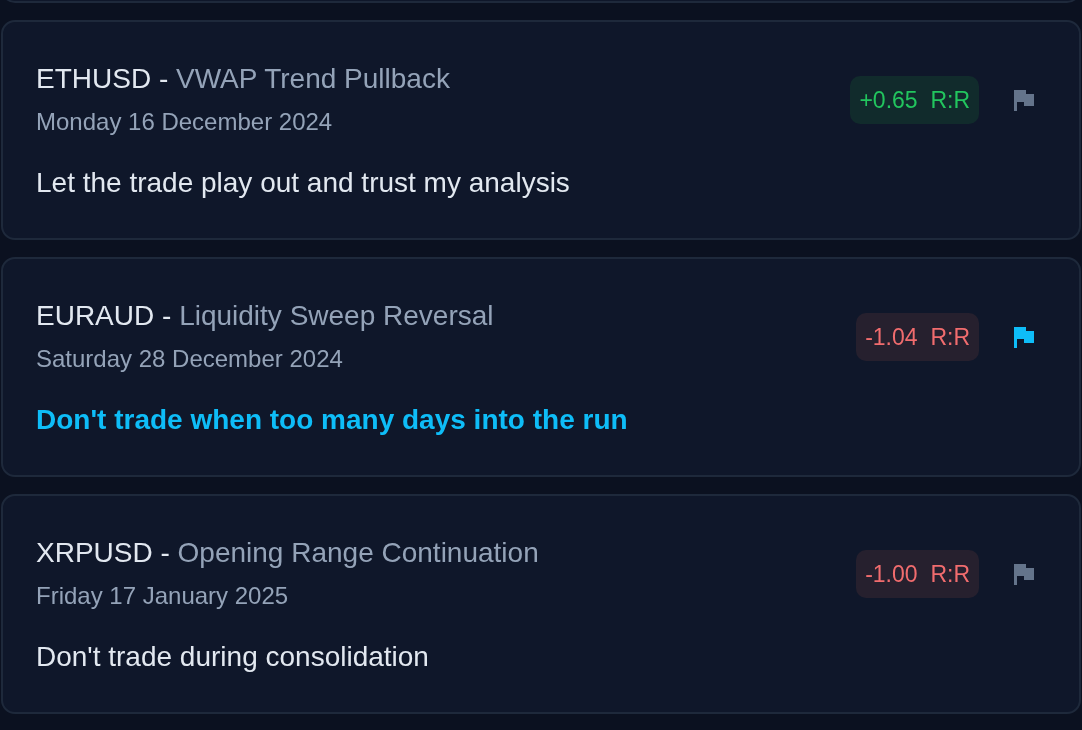 Image resolution: width=1082 pixels, height=730 pixels. I want to click on trade-title: ETHUSD - VWAP Trend Pullback, so click(243, 79).